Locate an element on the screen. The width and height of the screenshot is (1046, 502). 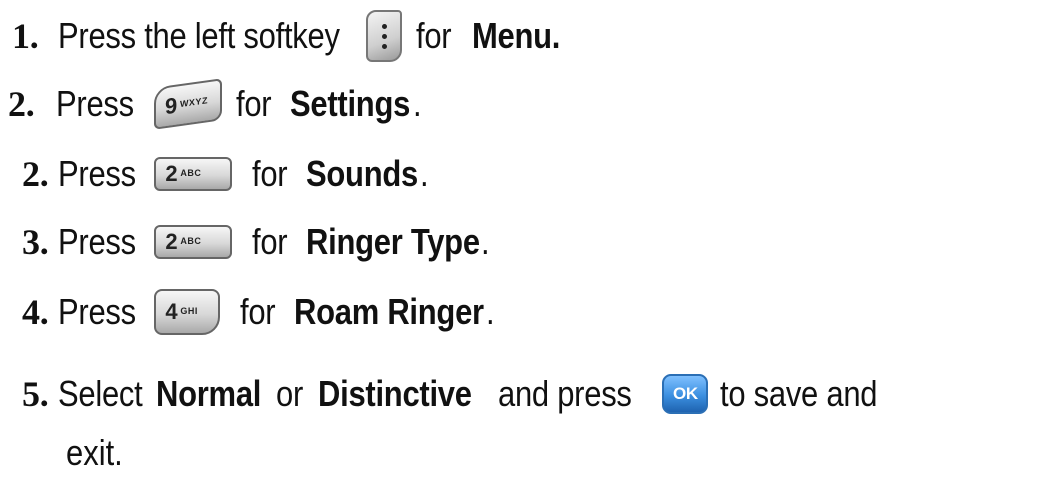
normal-option: Normal is located at coordinates (209, 393).